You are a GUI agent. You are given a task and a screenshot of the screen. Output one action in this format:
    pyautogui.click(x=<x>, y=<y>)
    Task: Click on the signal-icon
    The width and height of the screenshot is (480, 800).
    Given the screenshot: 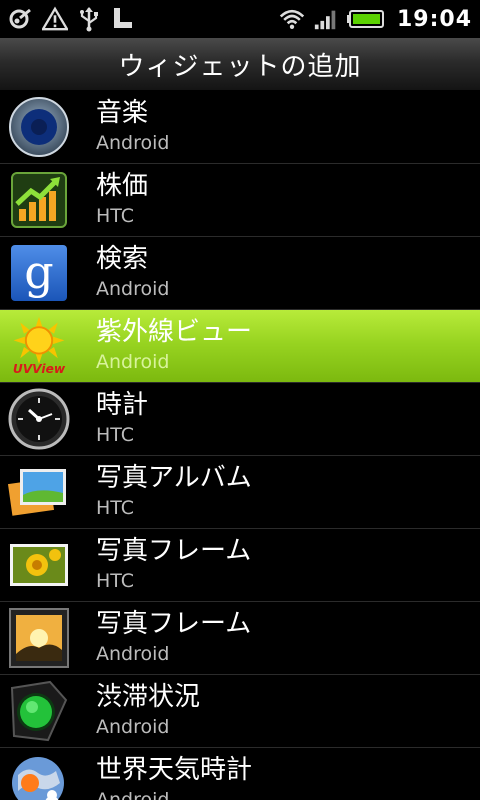 What is the action you would take?
    pyautogui.click(x=326, y=19)
    